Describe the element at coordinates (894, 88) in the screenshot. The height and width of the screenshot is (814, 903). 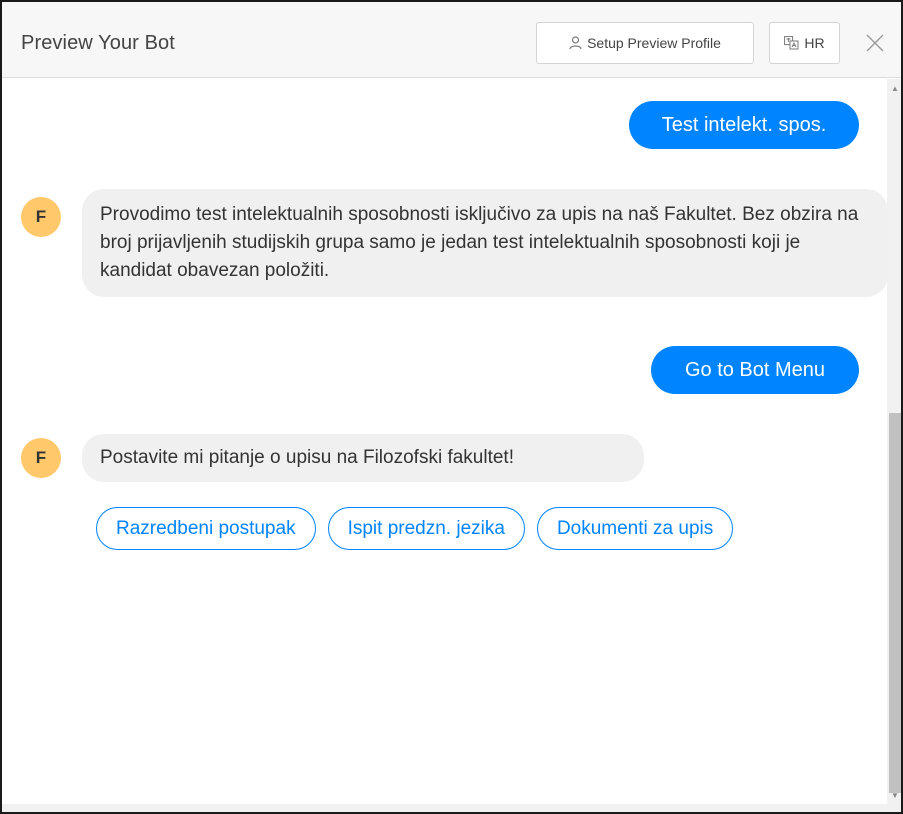
I see `scroll-up-arrow-icon: ▲` at that location.